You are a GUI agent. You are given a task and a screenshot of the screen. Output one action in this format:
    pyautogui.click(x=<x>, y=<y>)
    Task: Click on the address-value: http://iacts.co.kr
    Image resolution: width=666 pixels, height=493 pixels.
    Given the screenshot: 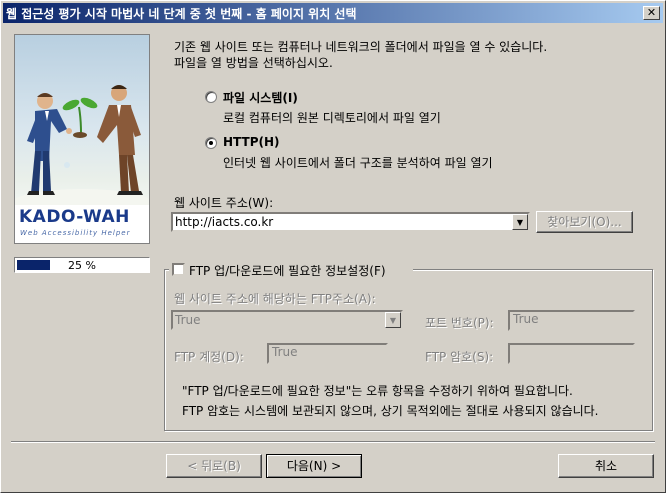 What is the action you would take?
    pyautogui.click(x=224, y=222)
    